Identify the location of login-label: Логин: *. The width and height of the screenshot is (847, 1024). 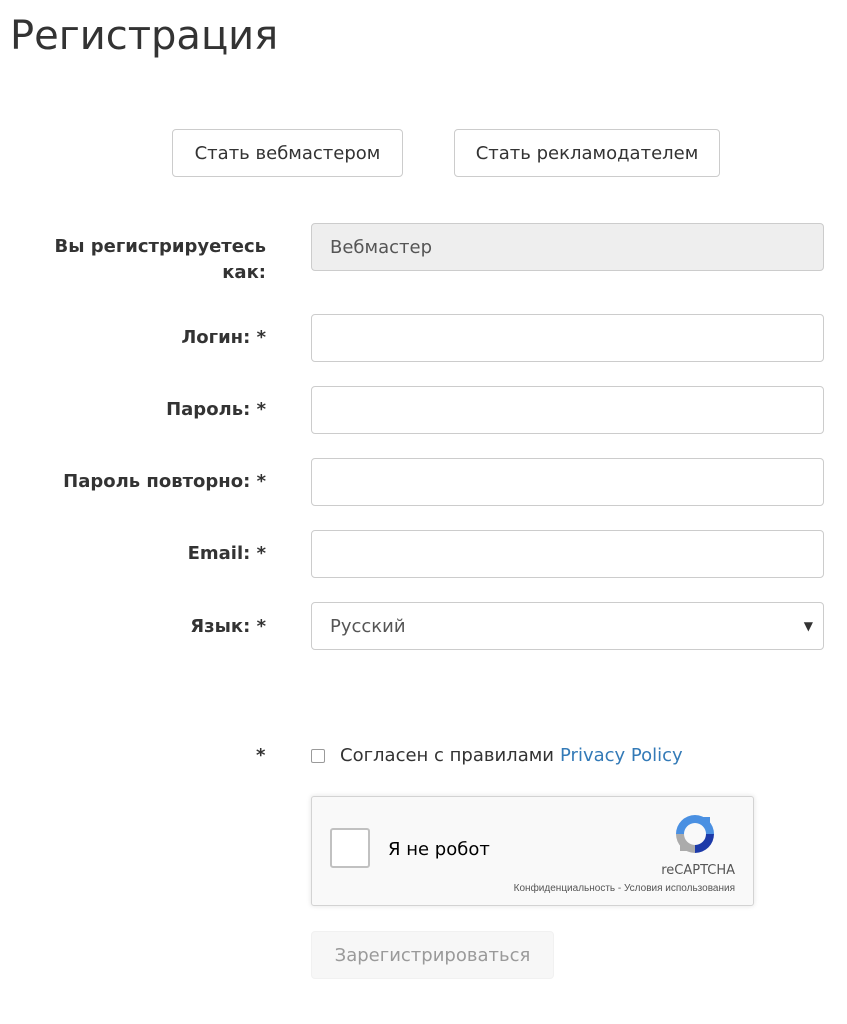
(223, 337).